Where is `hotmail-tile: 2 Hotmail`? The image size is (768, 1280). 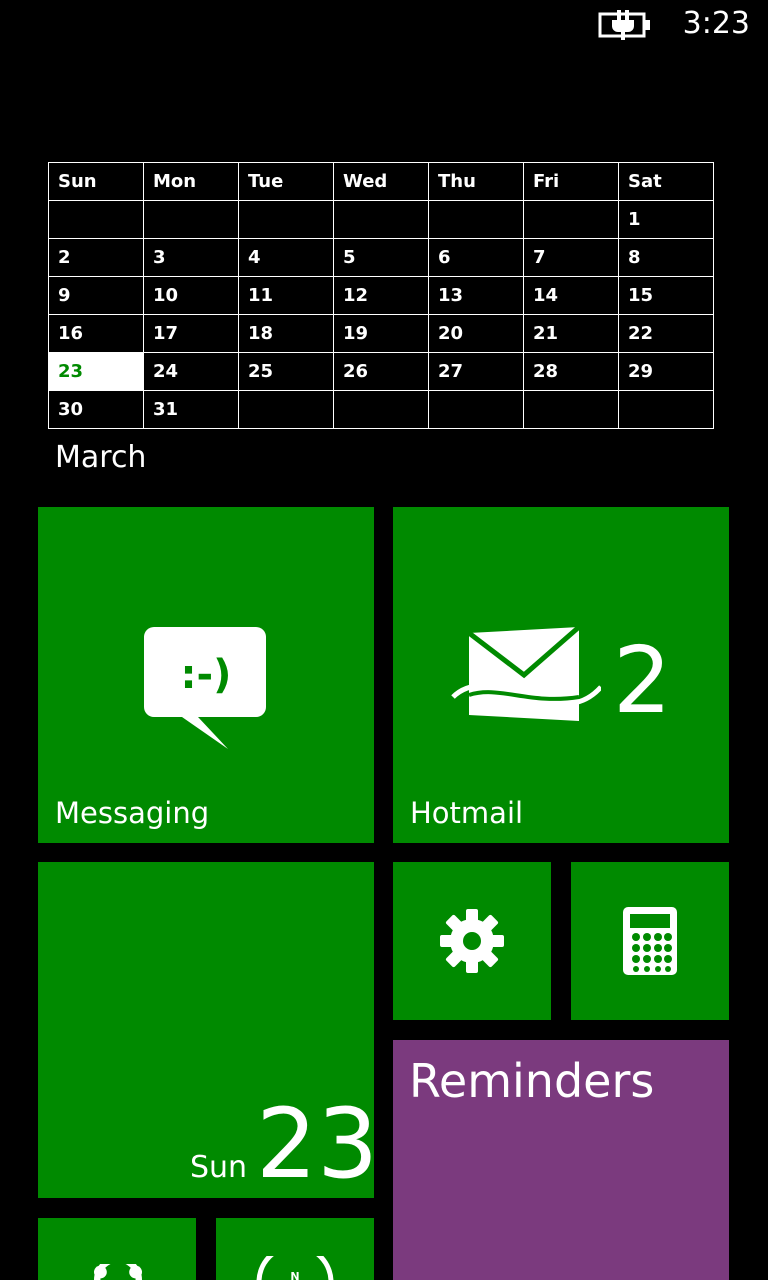
hotmail-tile: 2 Hotmail is located at coordinates (561, 675).